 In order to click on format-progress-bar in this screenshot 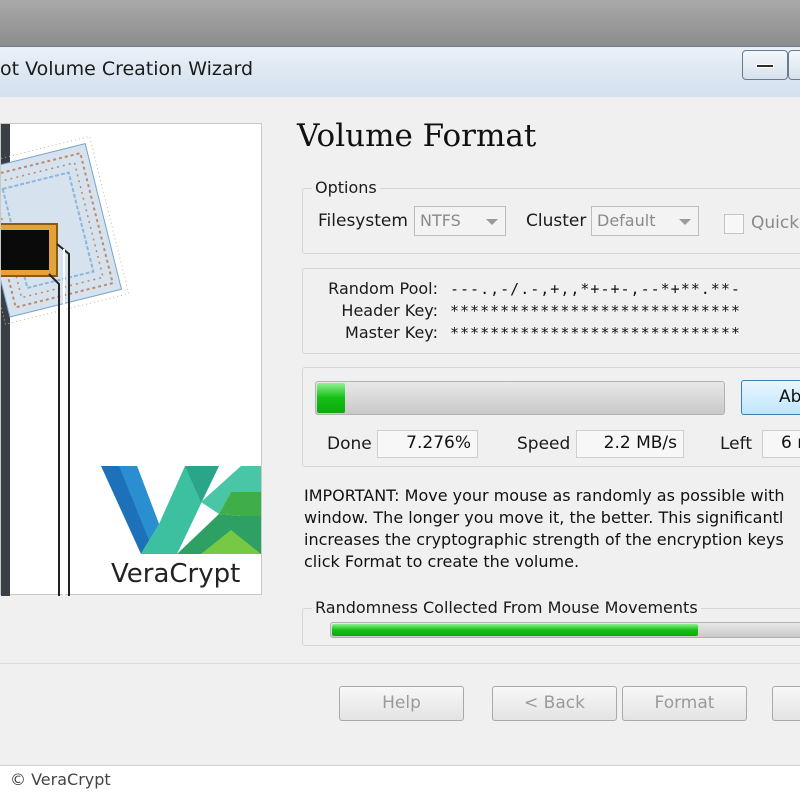, I will do `click(520, 398)`.